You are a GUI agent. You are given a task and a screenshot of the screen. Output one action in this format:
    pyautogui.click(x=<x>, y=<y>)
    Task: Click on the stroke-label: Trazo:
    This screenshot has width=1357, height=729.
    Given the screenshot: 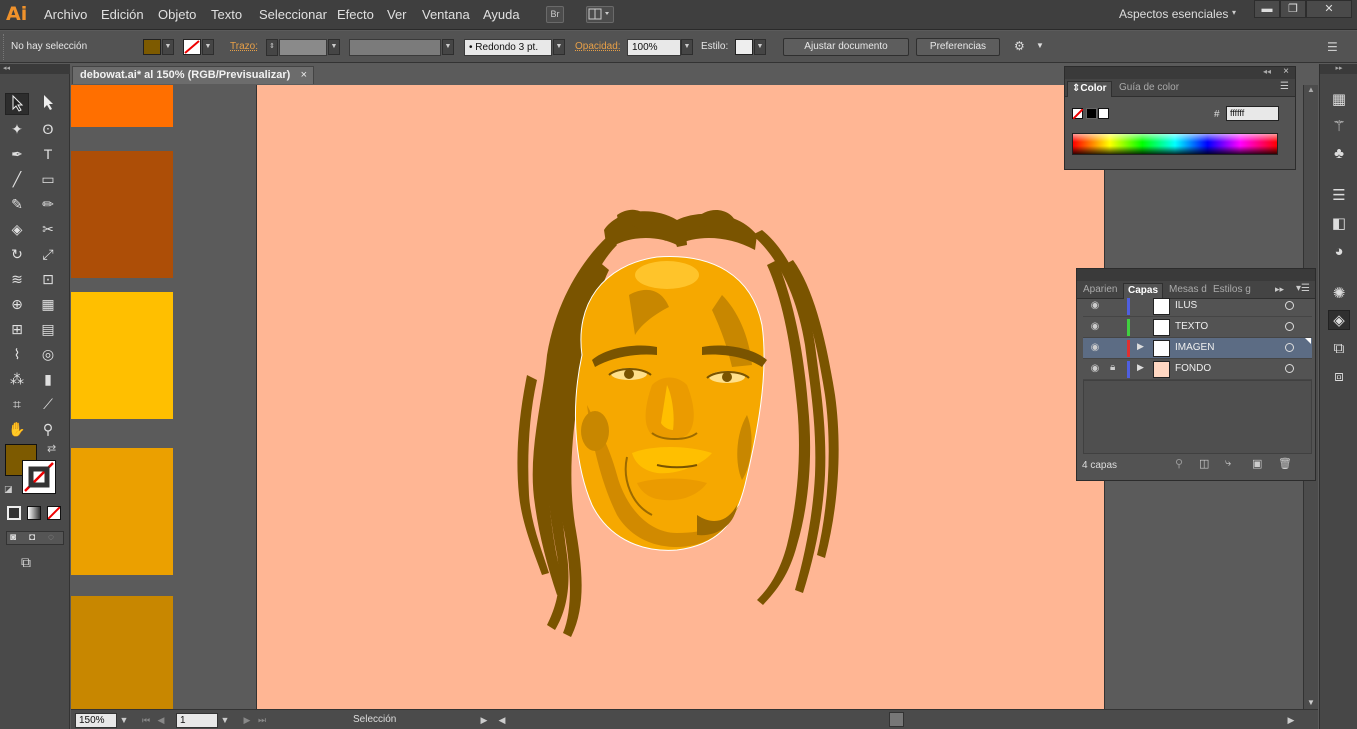 What is the action you would take?
    pyautogui.click(x=244, y=46)
    